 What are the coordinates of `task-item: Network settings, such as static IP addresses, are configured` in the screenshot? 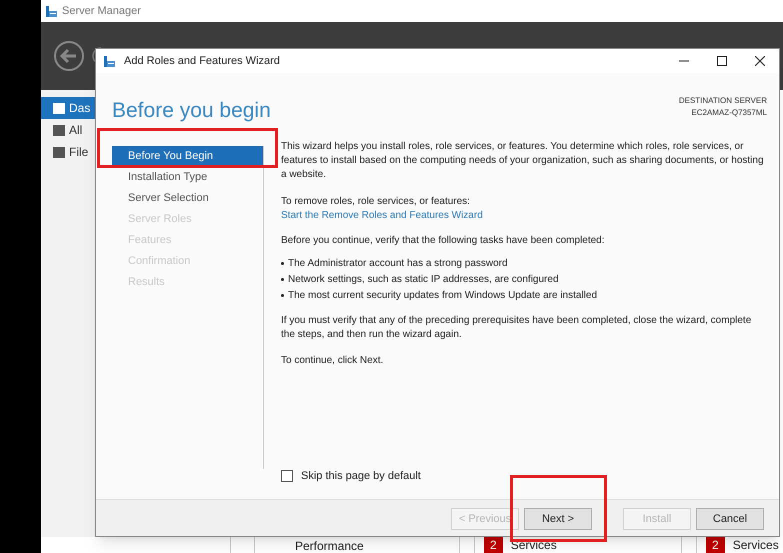 It's located at (423, 279).